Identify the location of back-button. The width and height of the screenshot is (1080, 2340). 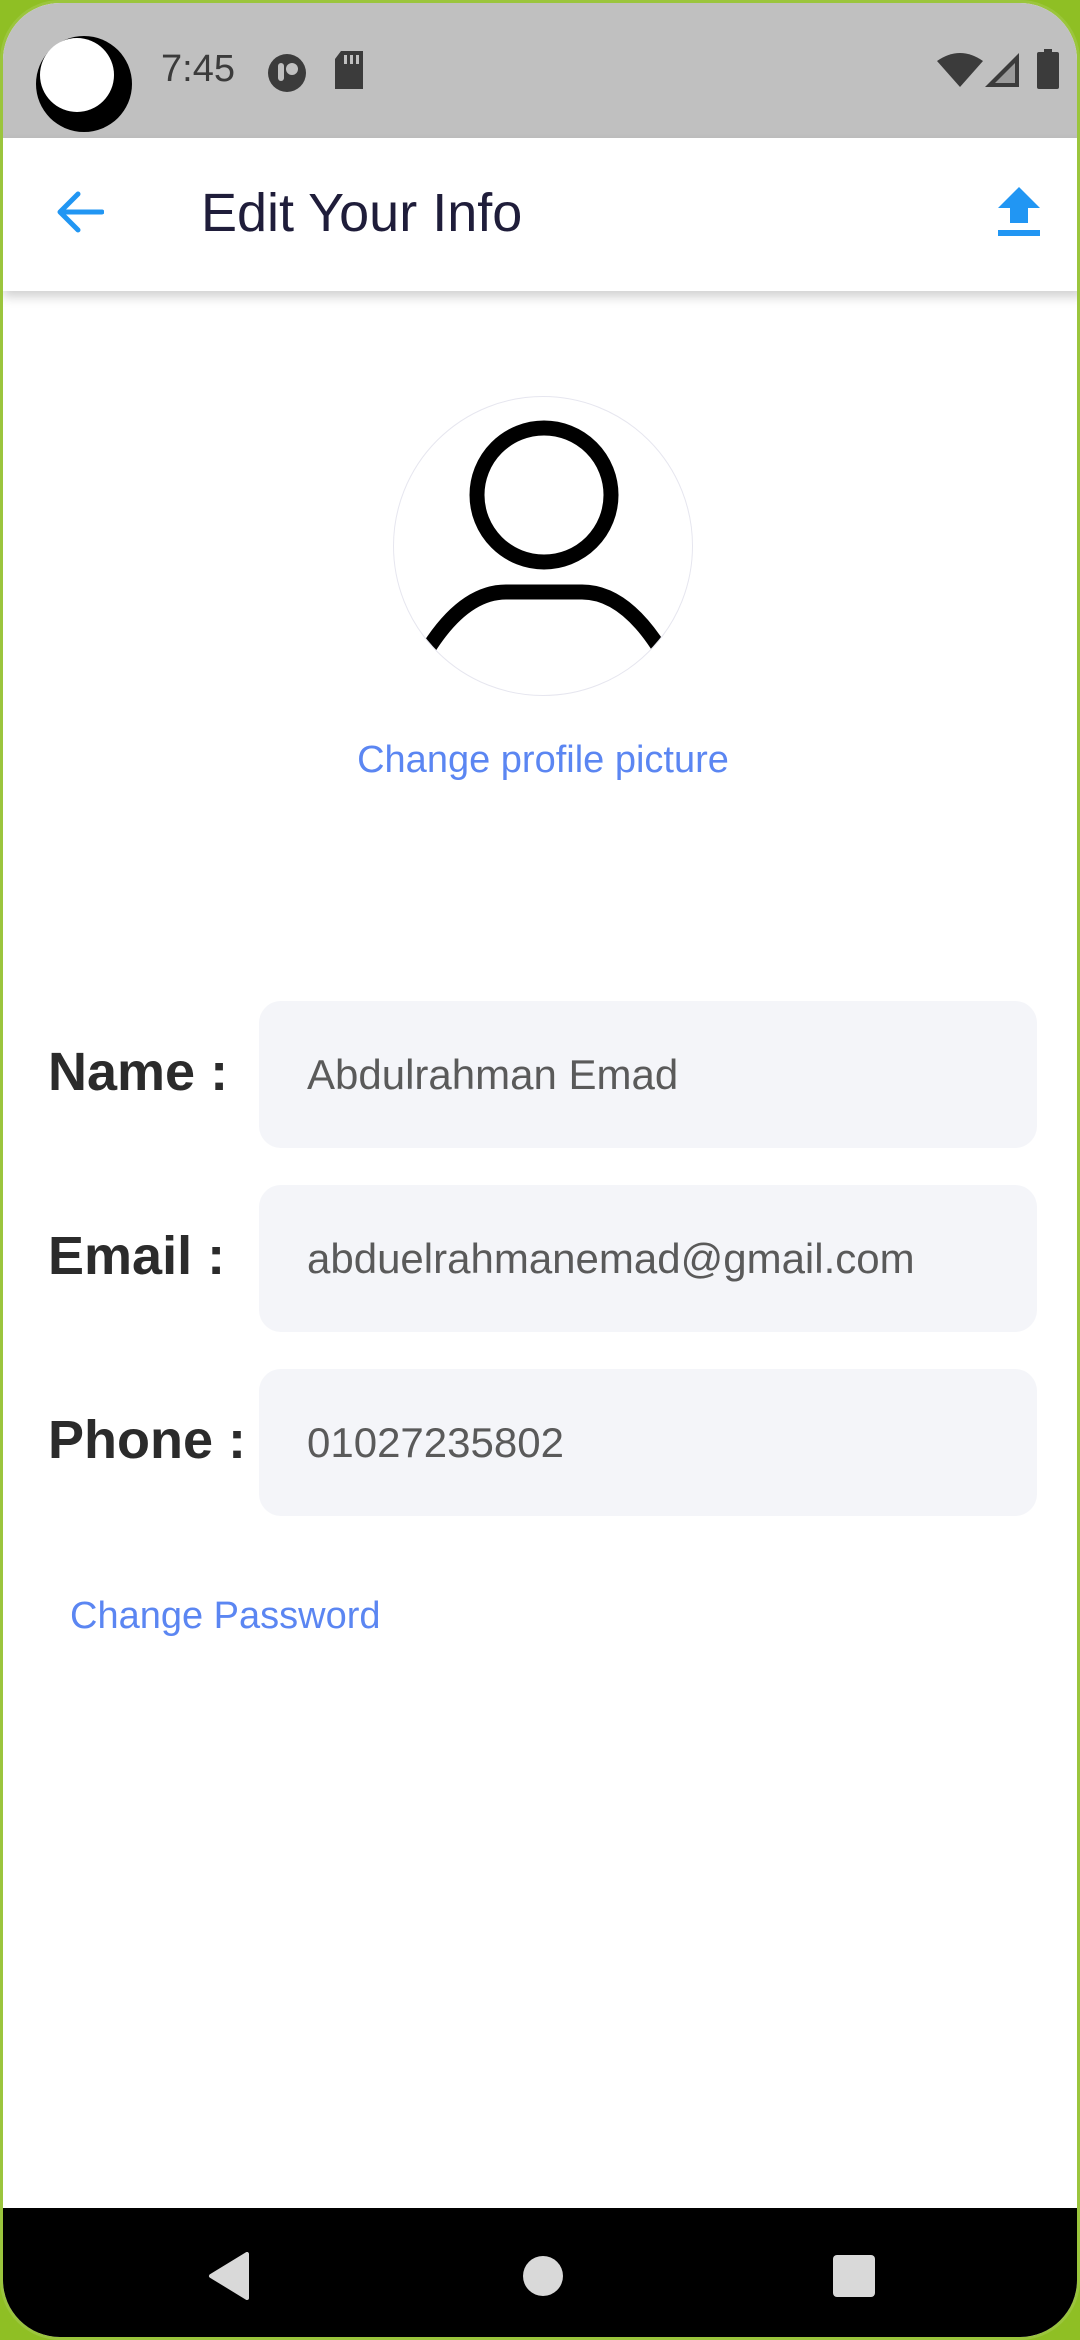
(79, 214).